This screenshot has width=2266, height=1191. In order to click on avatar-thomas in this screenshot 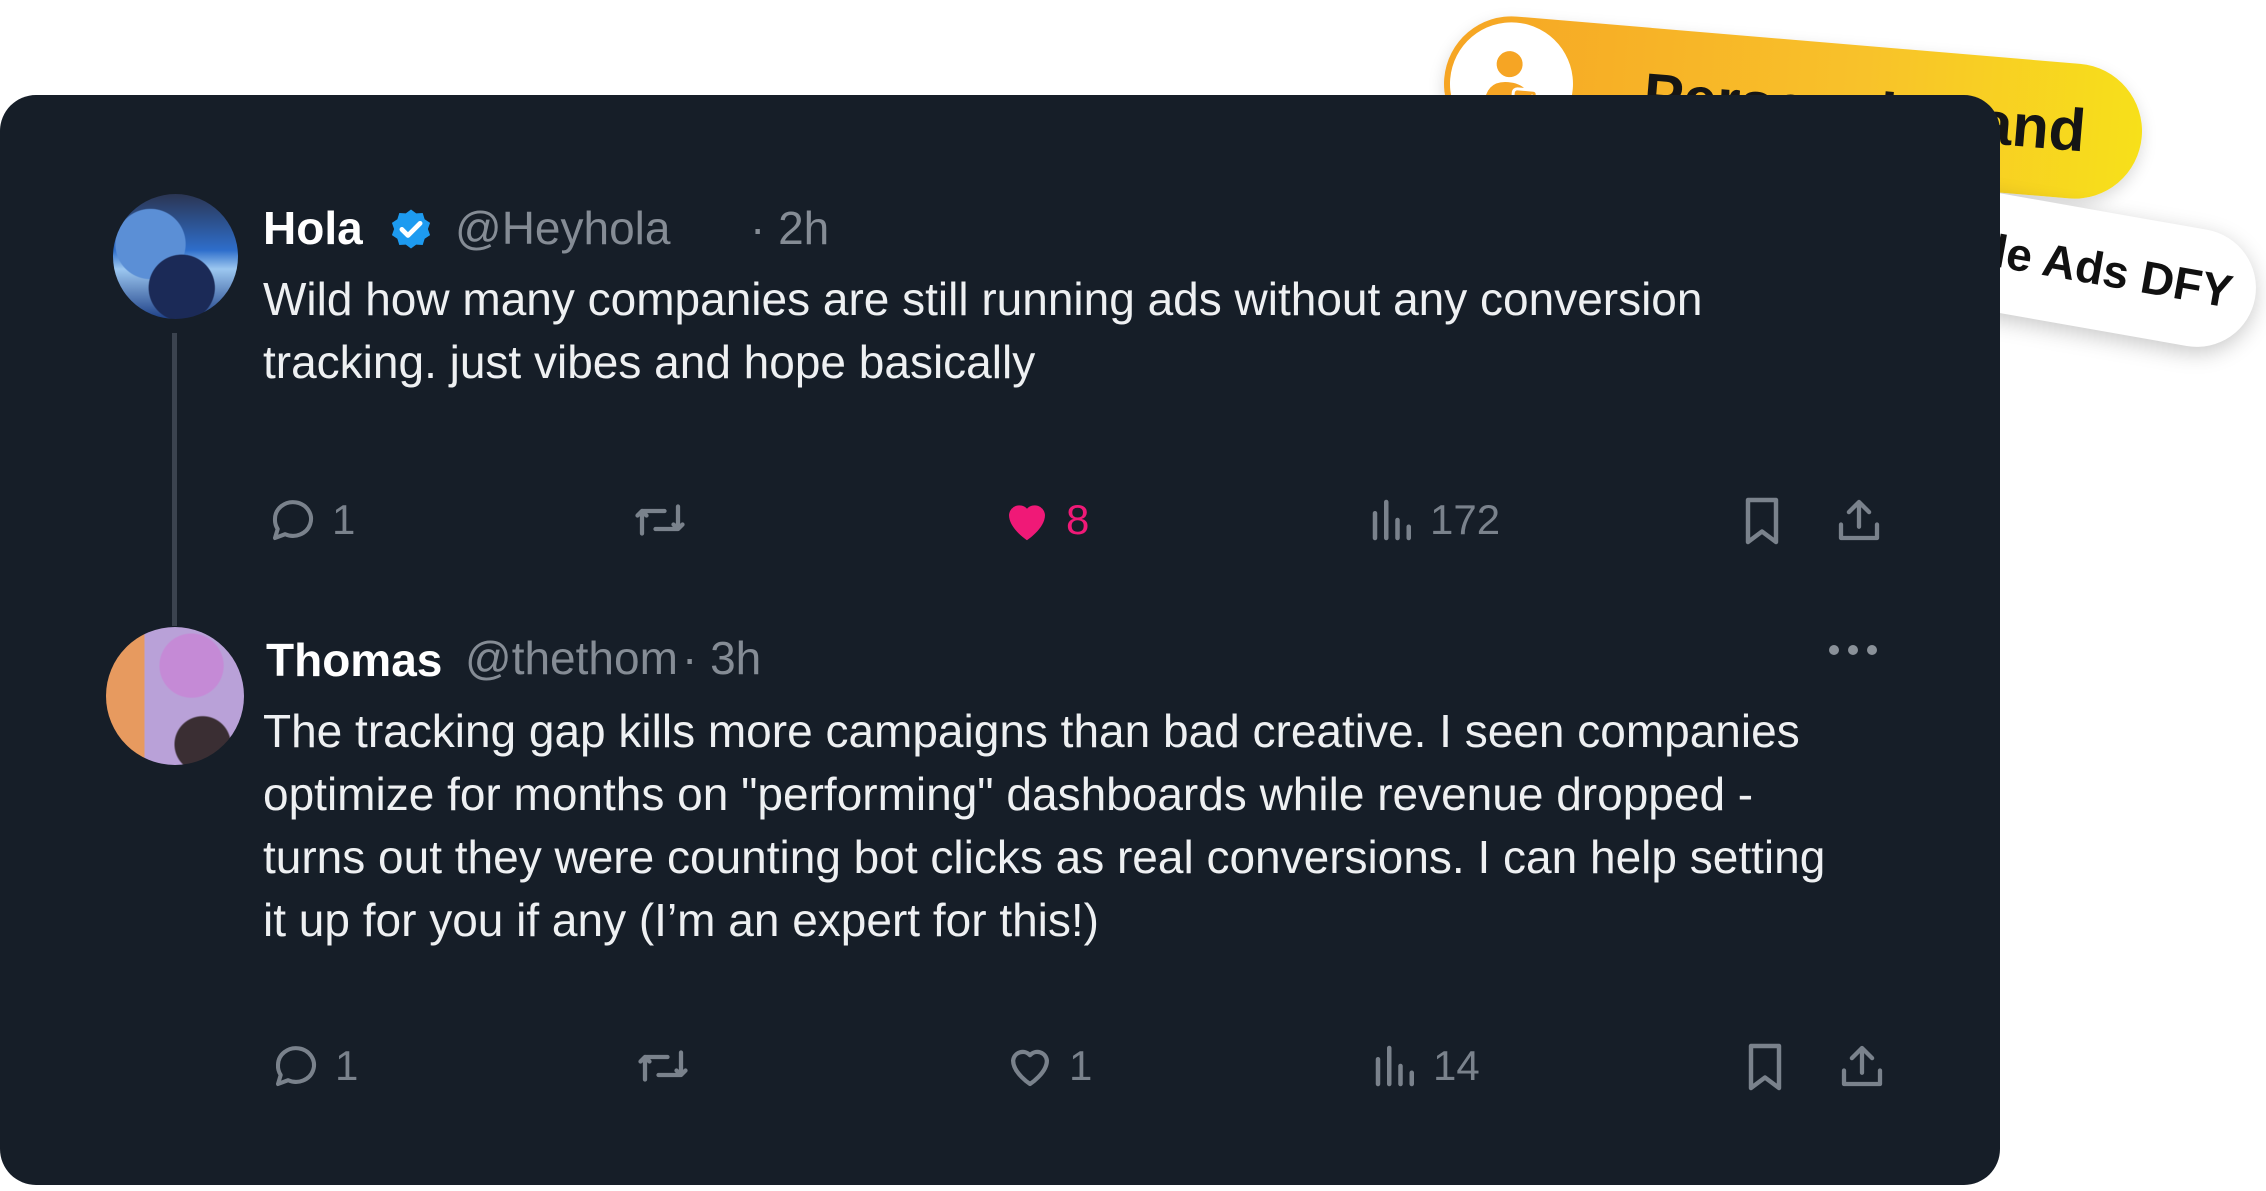, I will do `click(175, 696)`.